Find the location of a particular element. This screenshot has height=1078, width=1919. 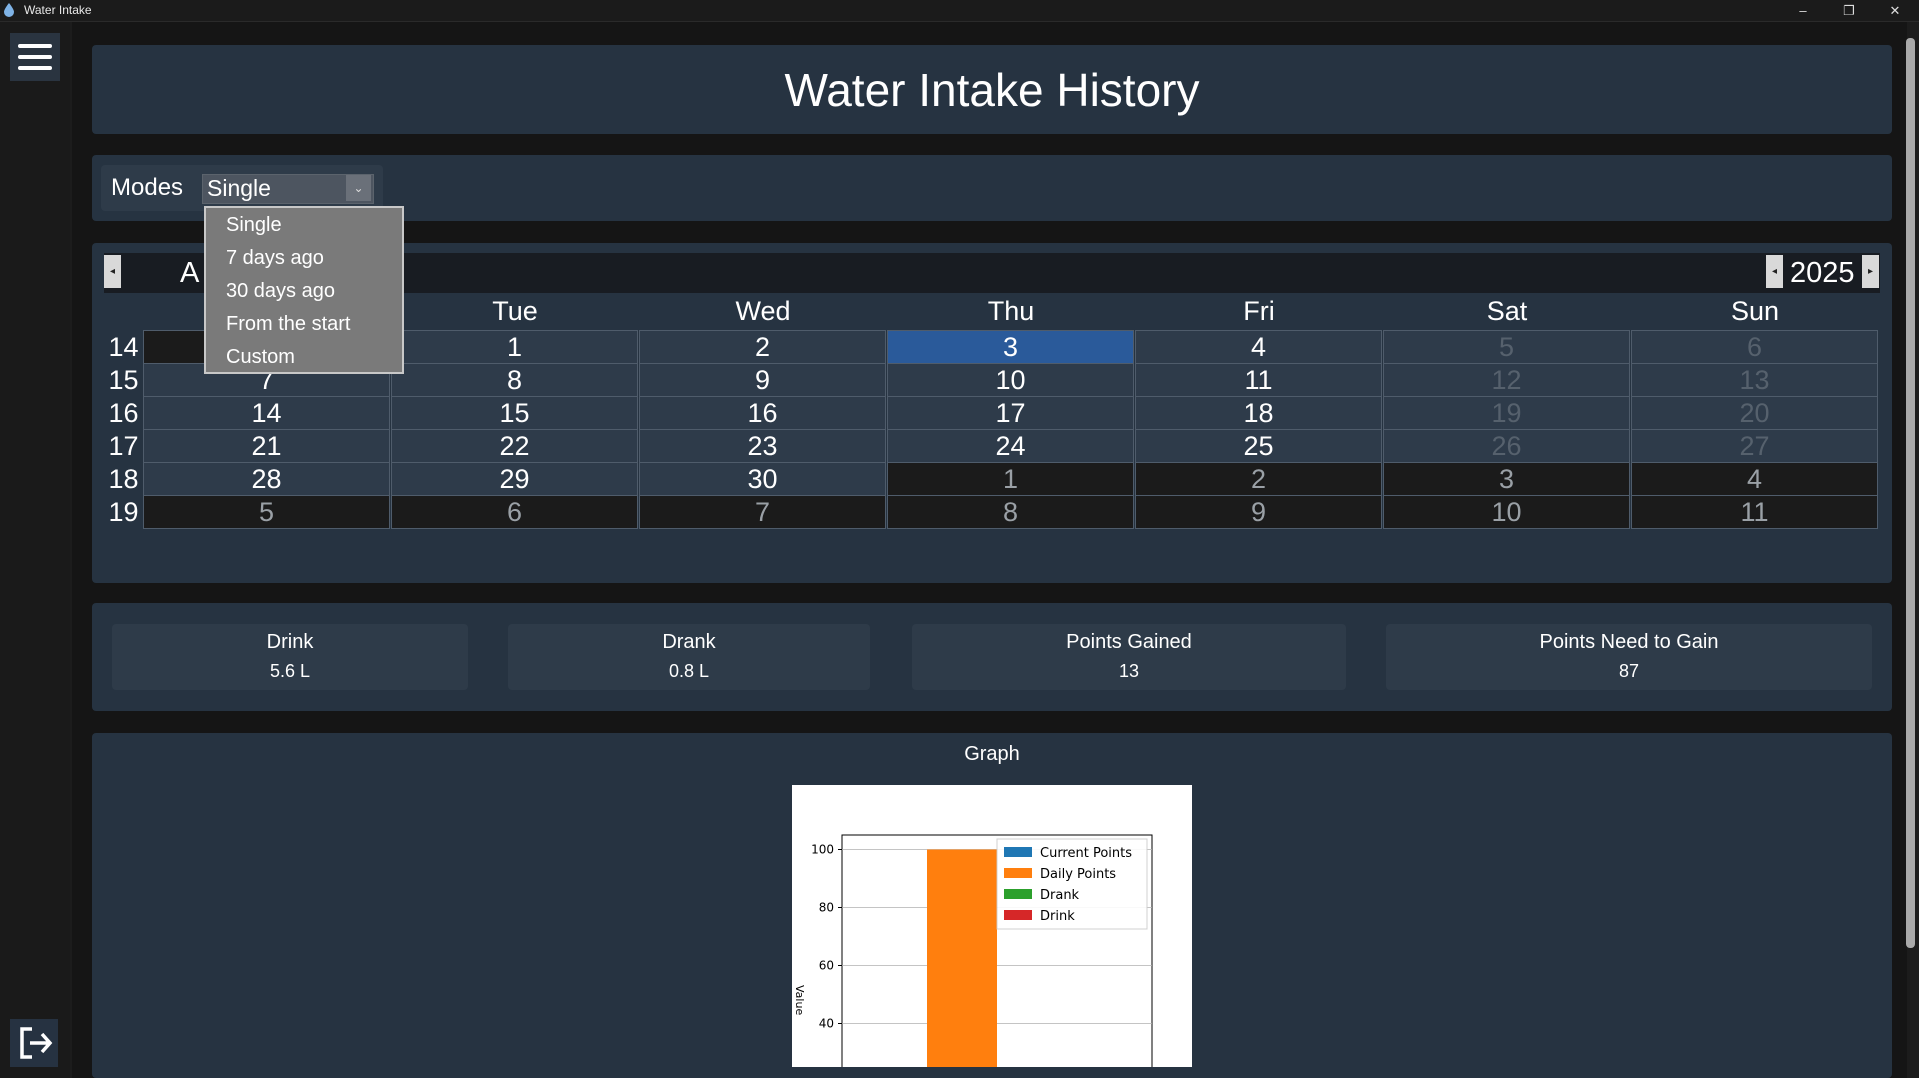

weekday-label: Tue is located at coordinates (515, 311).